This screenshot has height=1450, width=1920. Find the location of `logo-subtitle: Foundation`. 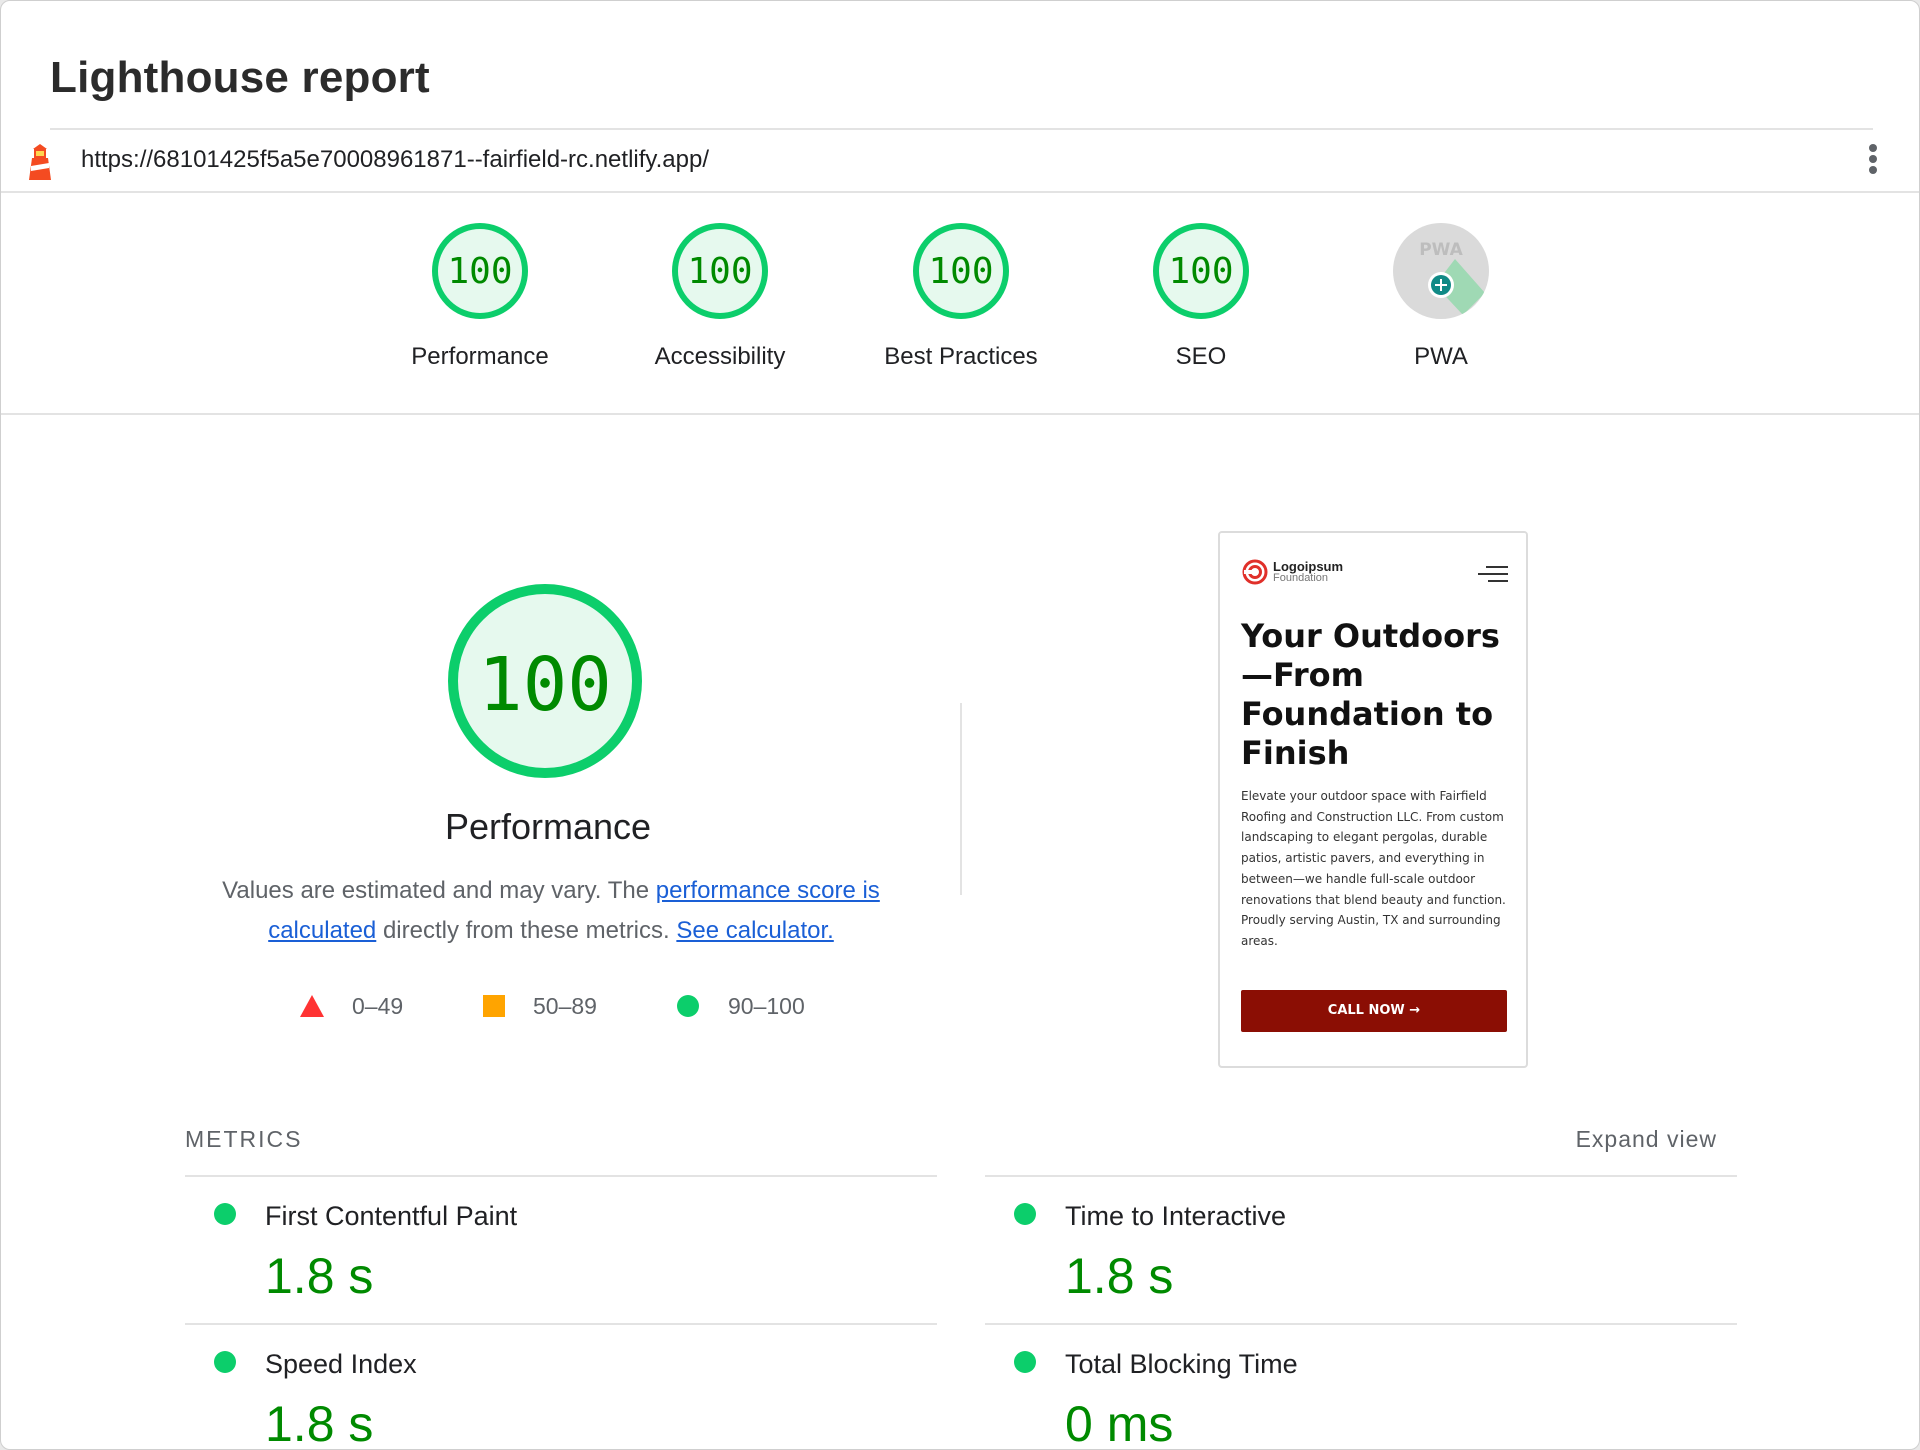

logo-subtitle: Foundation is located at coordinates (1301, 578).